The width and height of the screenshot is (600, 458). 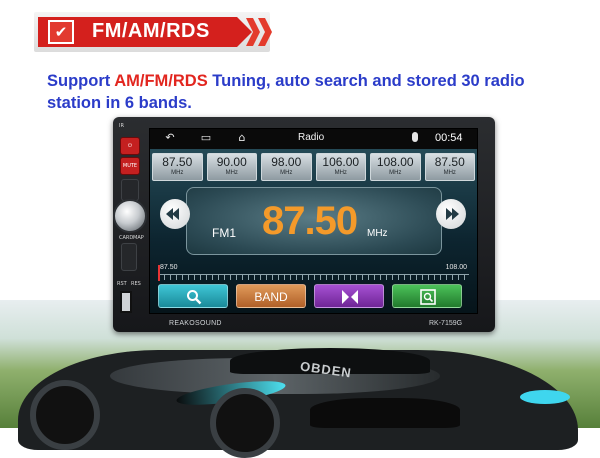 I want to click on car-grille, so click(x=385, y=413).